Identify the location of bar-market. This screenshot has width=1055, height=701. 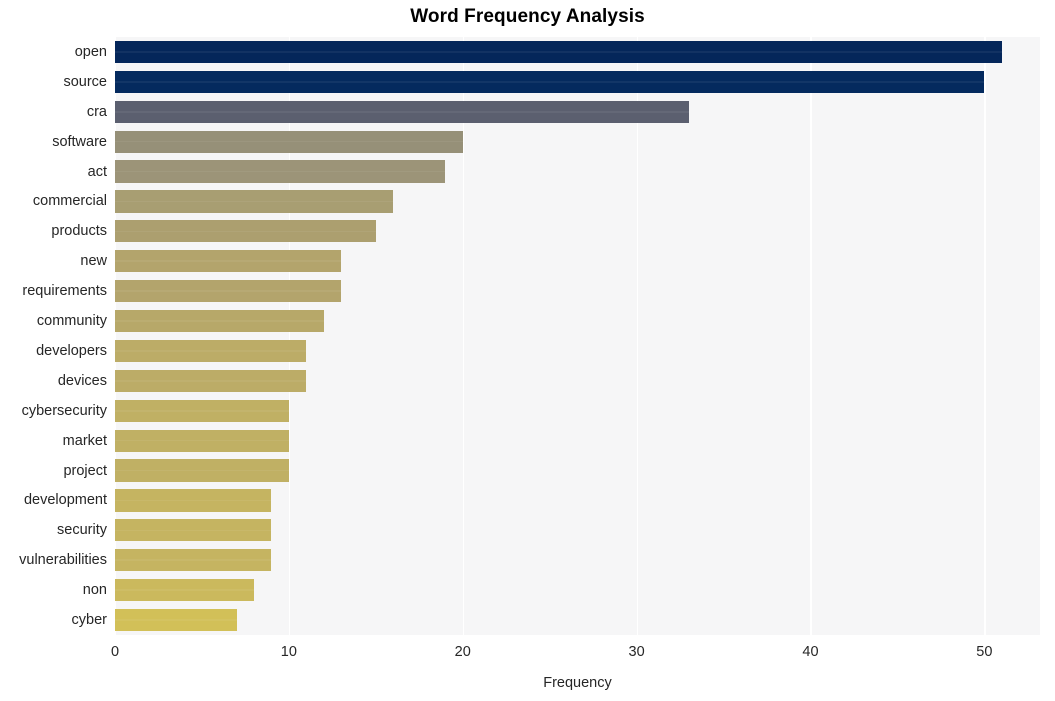
(202, 440).